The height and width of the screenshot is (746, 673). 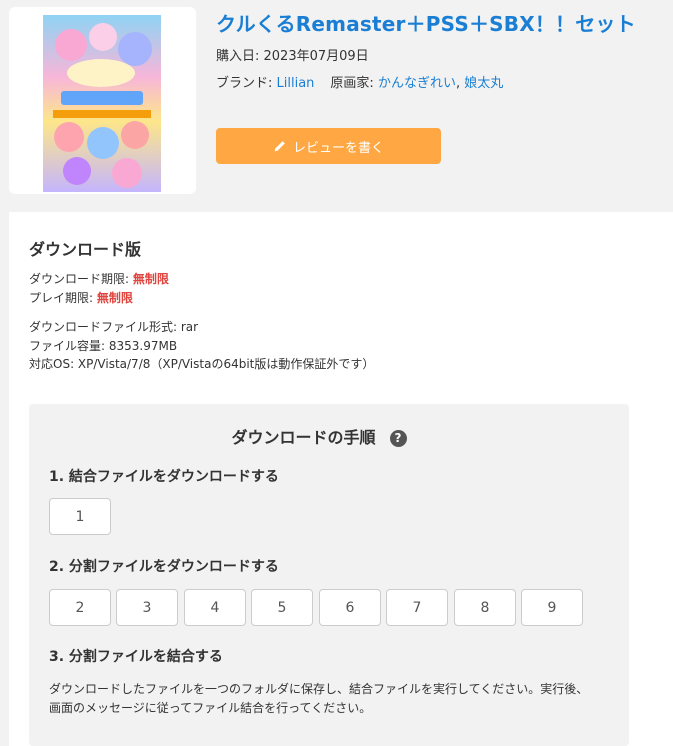 What do you see at coordinates (114, 327) in the screenshot?
I see `file-format: ダウンロードファイル形式: rar` at bounding box center [114, 327].